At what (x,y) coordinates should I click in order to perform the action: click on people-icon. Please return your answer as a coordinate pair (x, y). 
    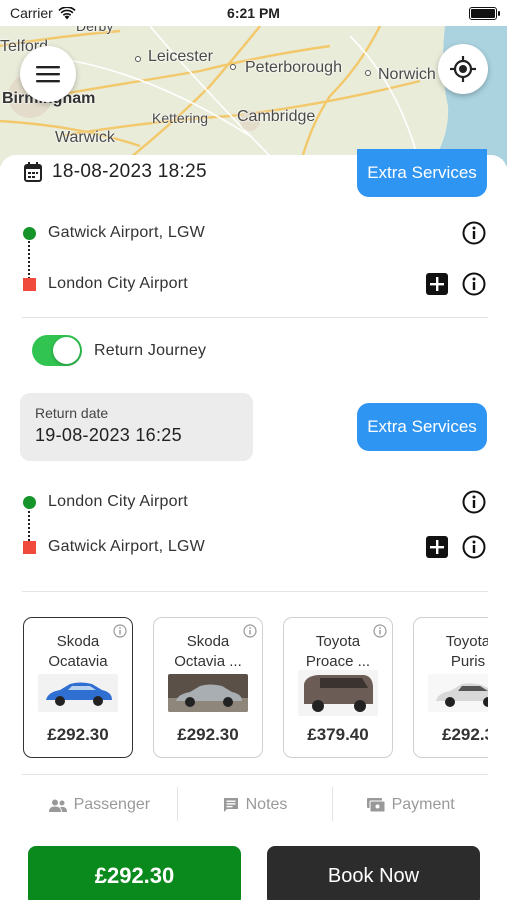
    Looking at the image, I should click on (57, 805).